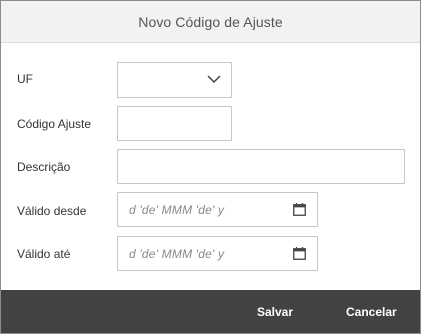 This screenshot has height=334, width=421. I want to click on valido-desde-placeholder: d 'de' MMM 'de' y, so click(177, 209).